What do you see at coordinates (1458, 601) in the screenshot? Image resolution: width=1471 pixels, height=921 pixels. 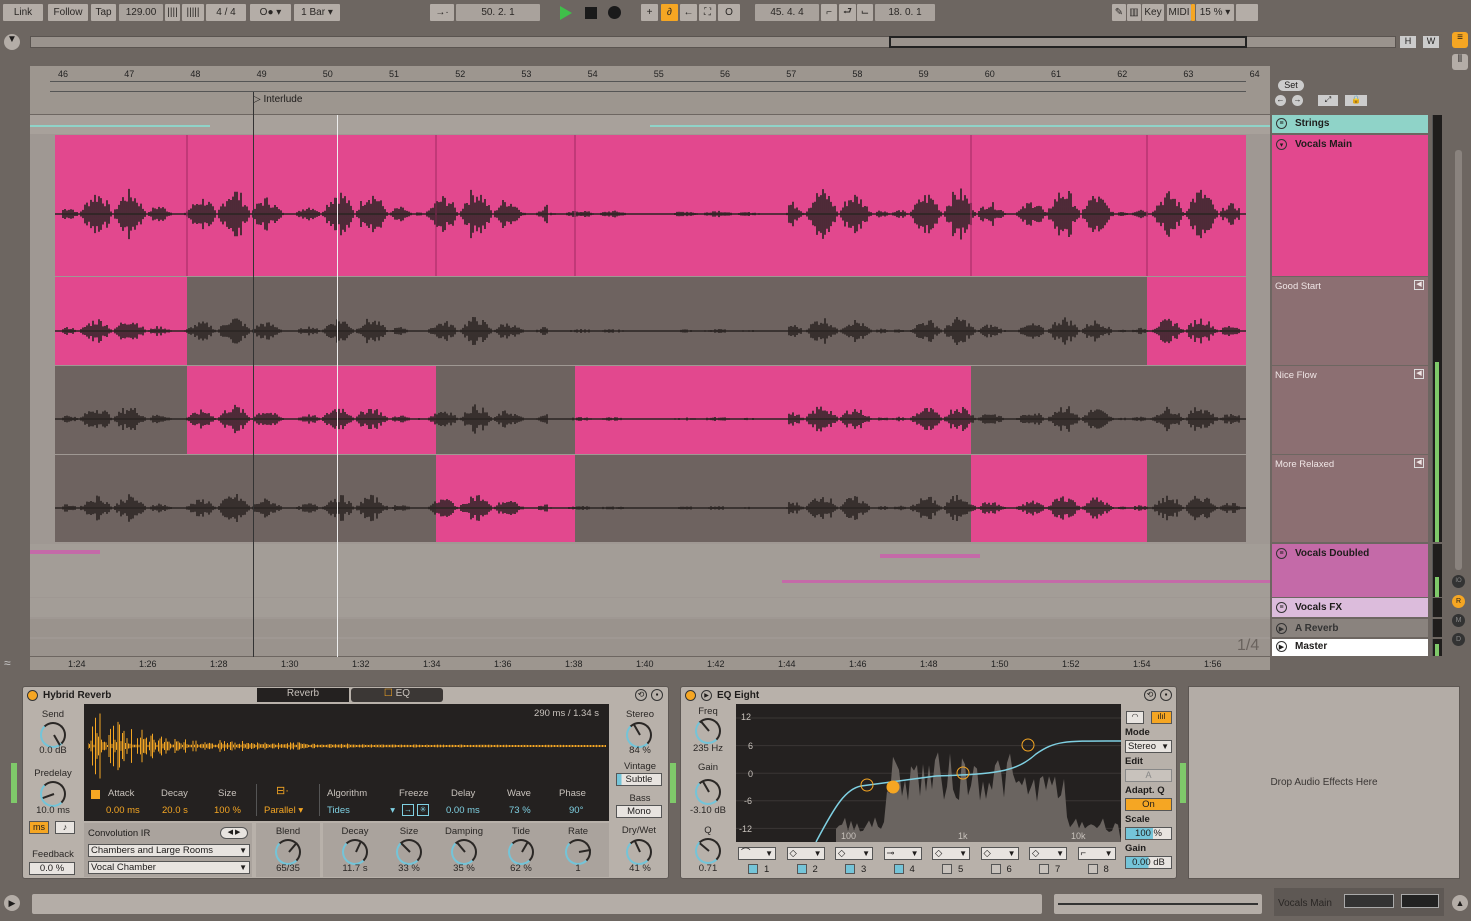 I see `returns-toggle: R` at bounding box center [1458, 601].